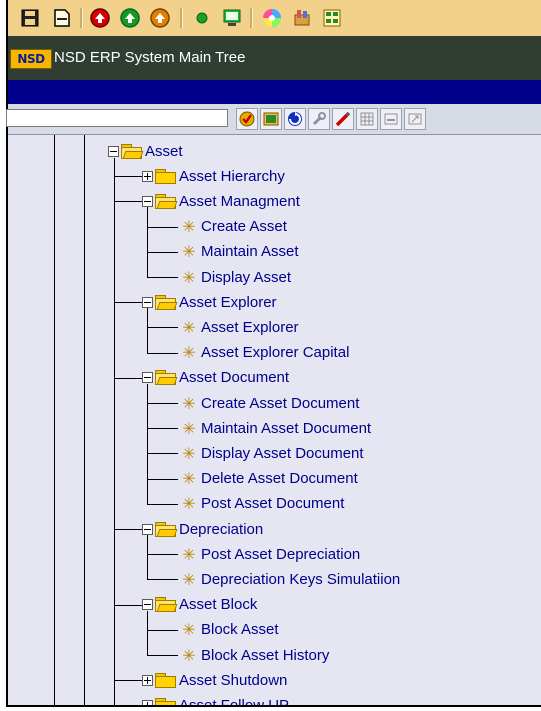 This screenshot has height=711, width=541. I want to click on tree-node-label: Block Asset History, so click(265, 655).